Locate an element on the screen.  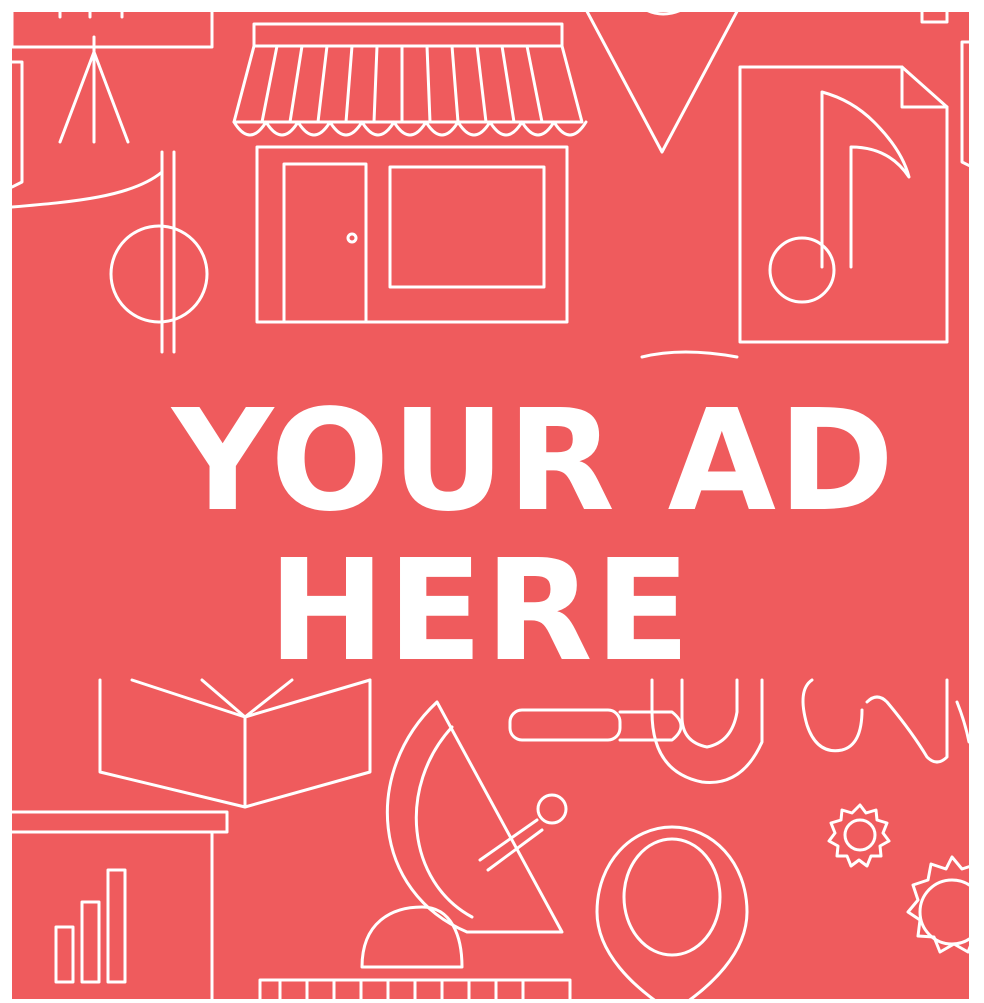
storefront-icon is located at coordinates (415, 988).